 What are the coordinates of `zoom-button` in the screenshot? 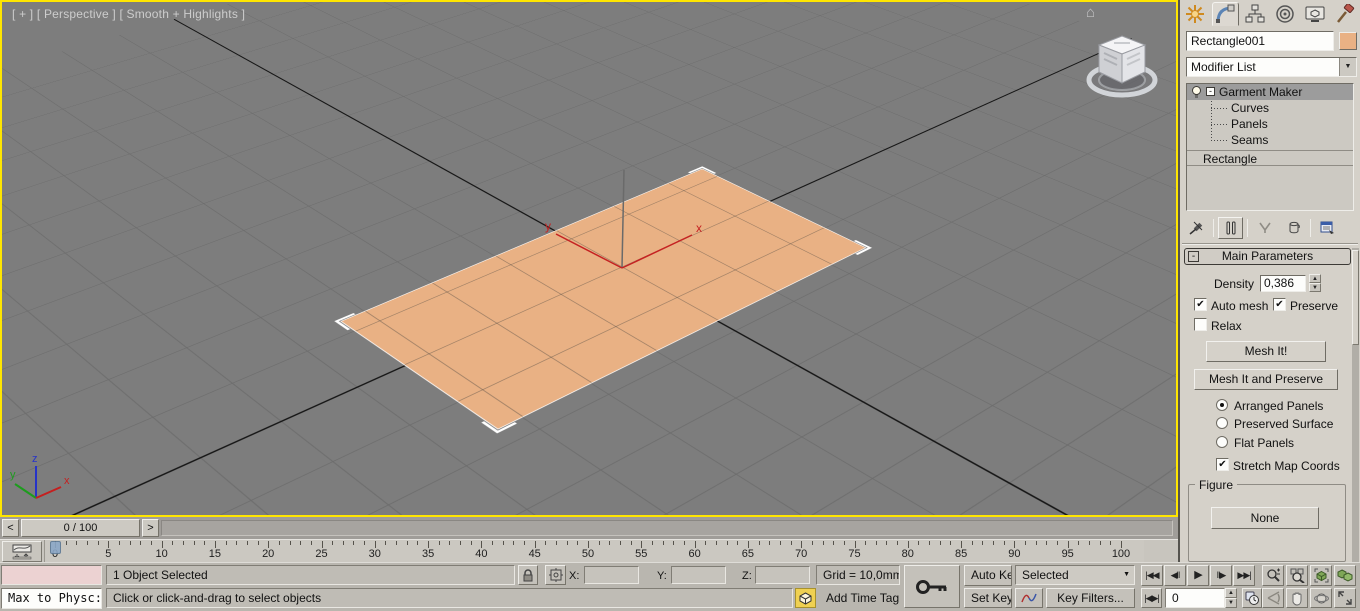 It's located at (1273, 575).